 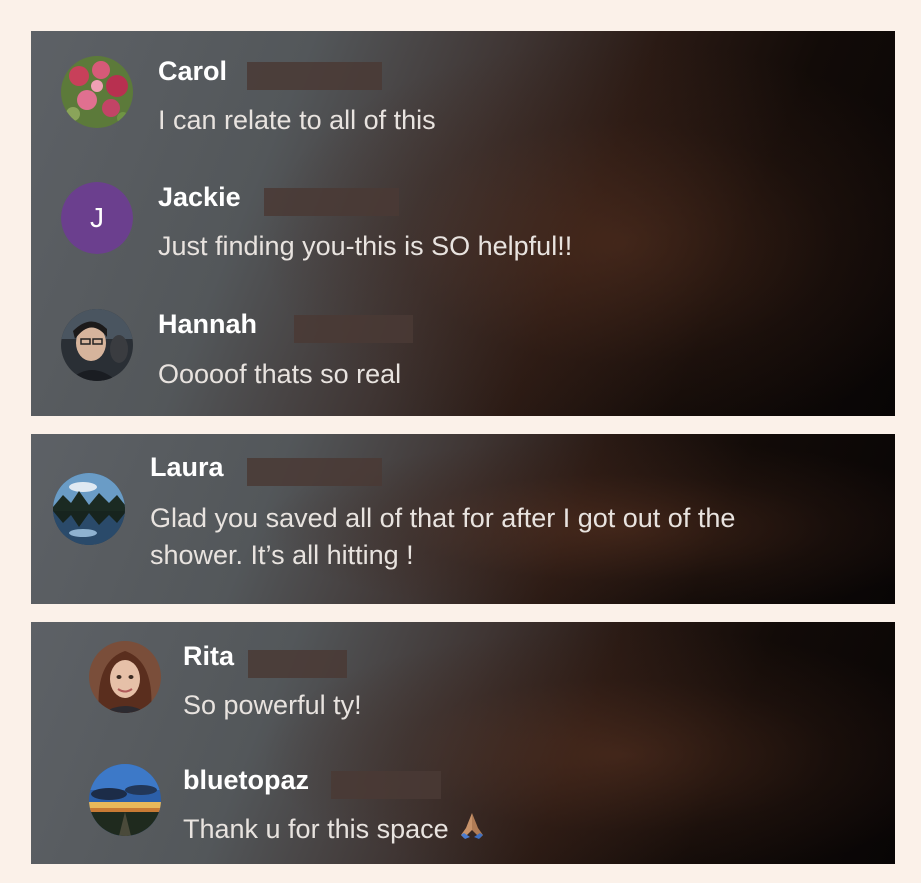 I want to click on commenter-name: Jackie, so click(x=199, y=197).